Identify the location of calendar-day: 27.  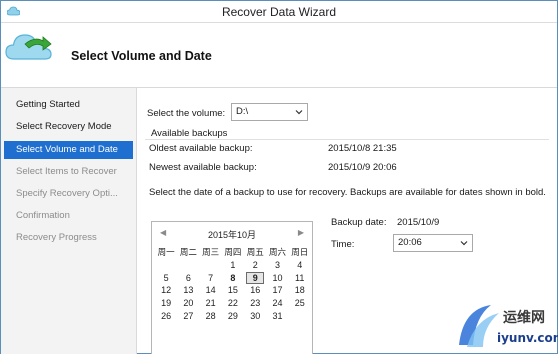
(188, 316).